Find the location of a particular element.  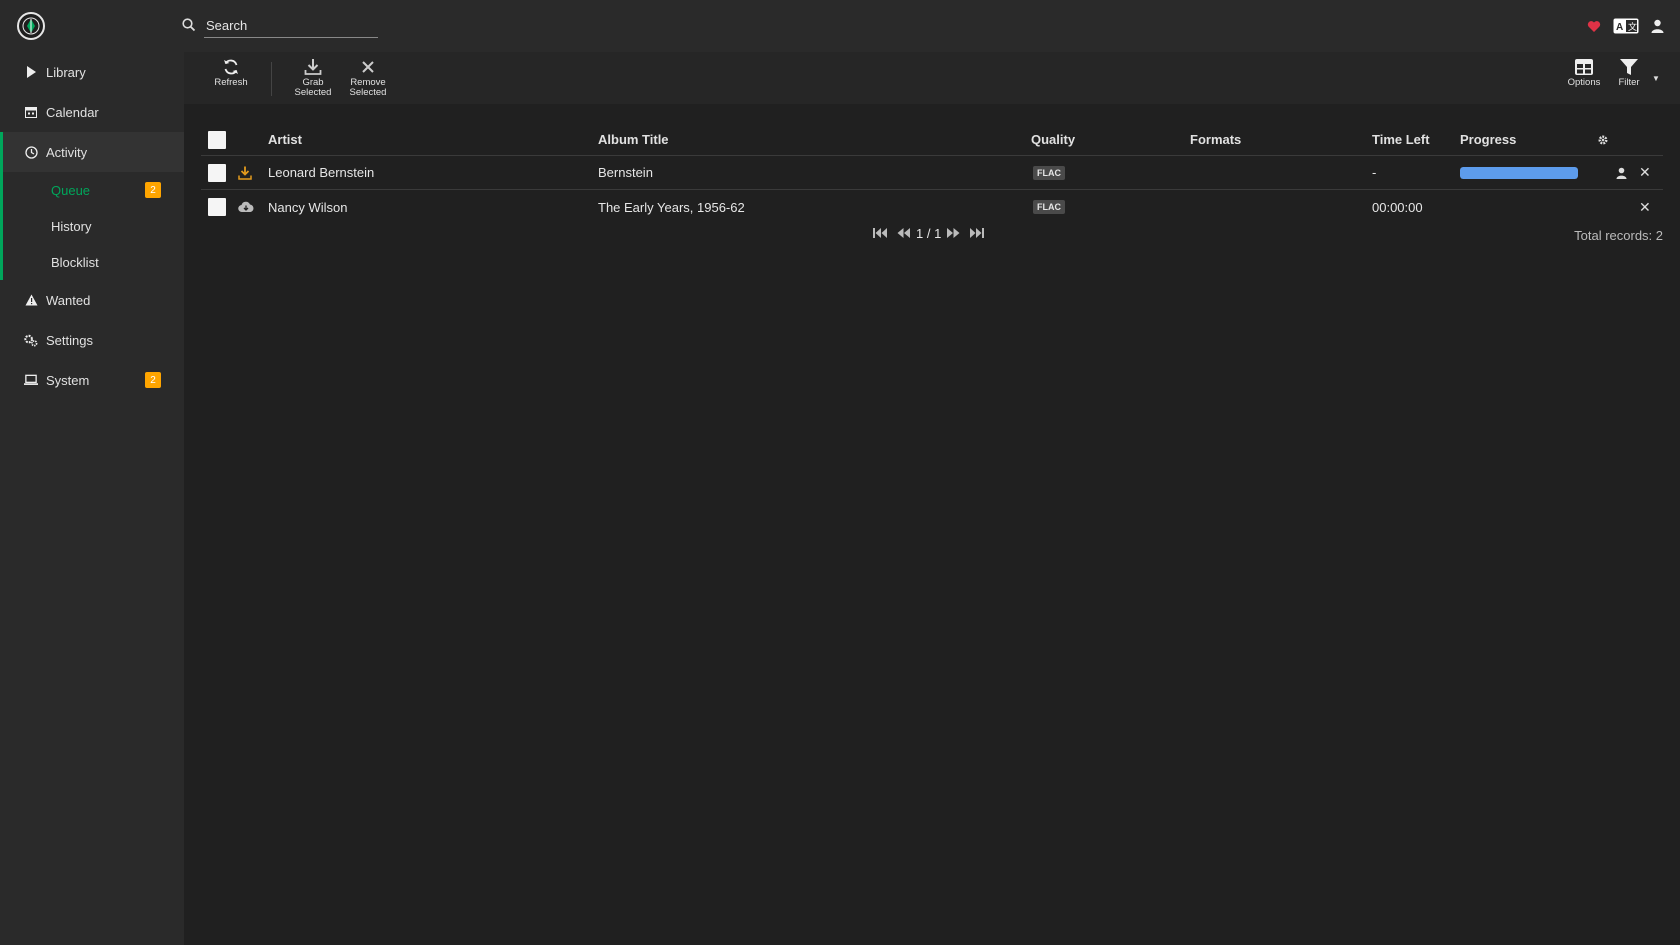

play-icon is located at coordinates (31, 72).